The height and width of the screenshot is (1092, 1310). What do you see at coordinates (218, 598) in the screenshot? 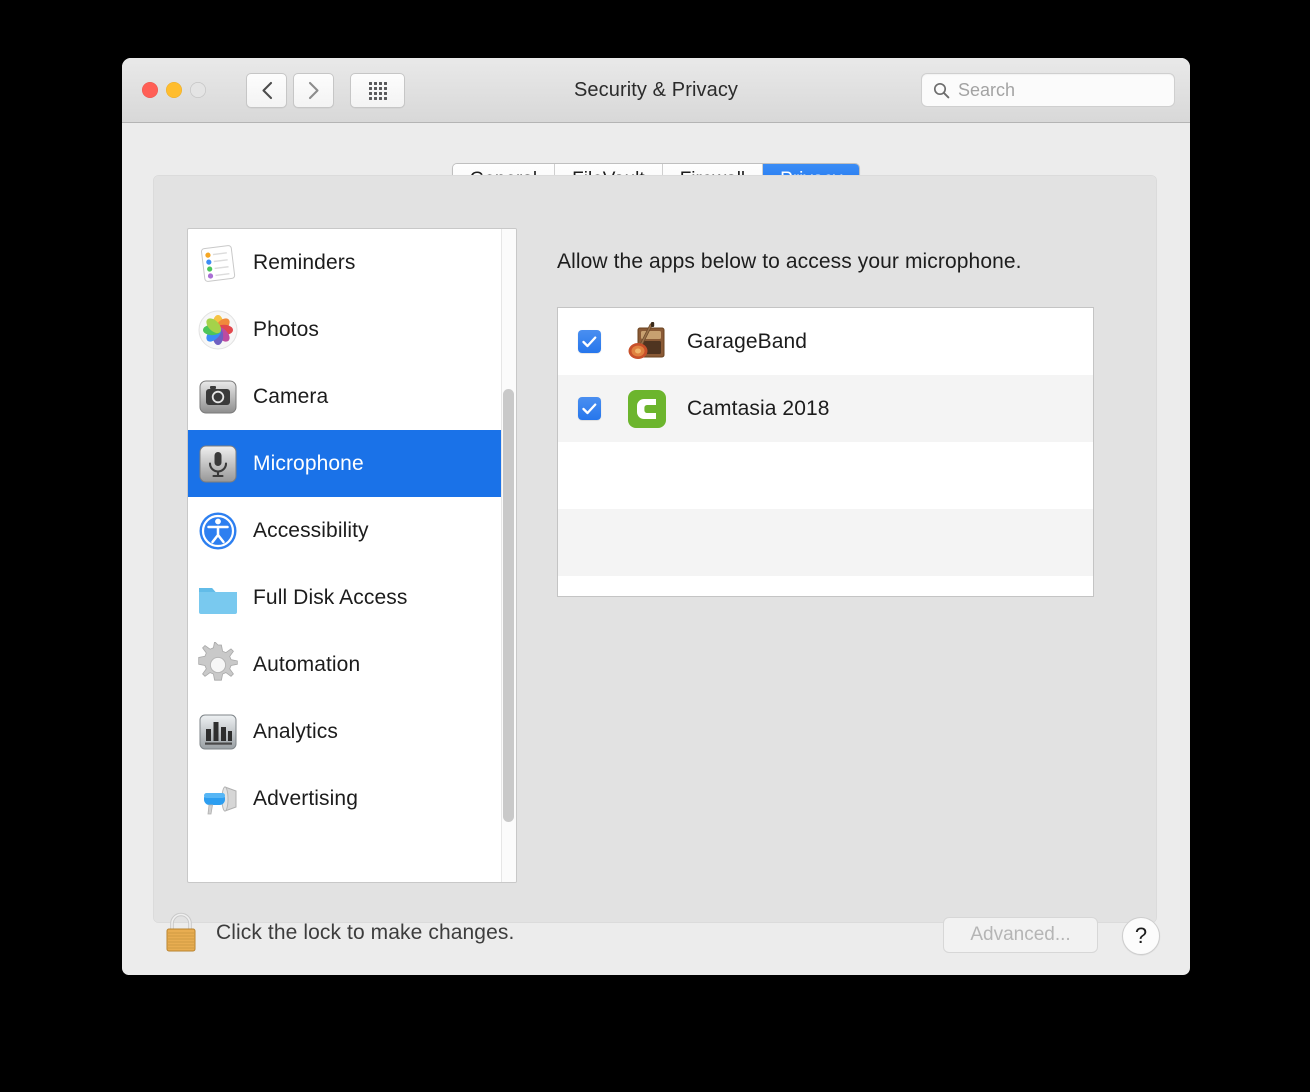
I see `folder-icon` at bounding box center [218, 598].